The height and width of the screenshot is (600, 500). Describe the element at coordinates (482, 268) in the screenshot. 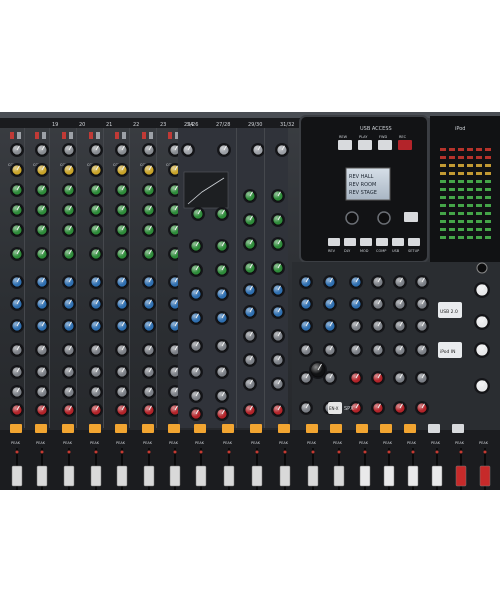

I see `phones-jack` at that location.